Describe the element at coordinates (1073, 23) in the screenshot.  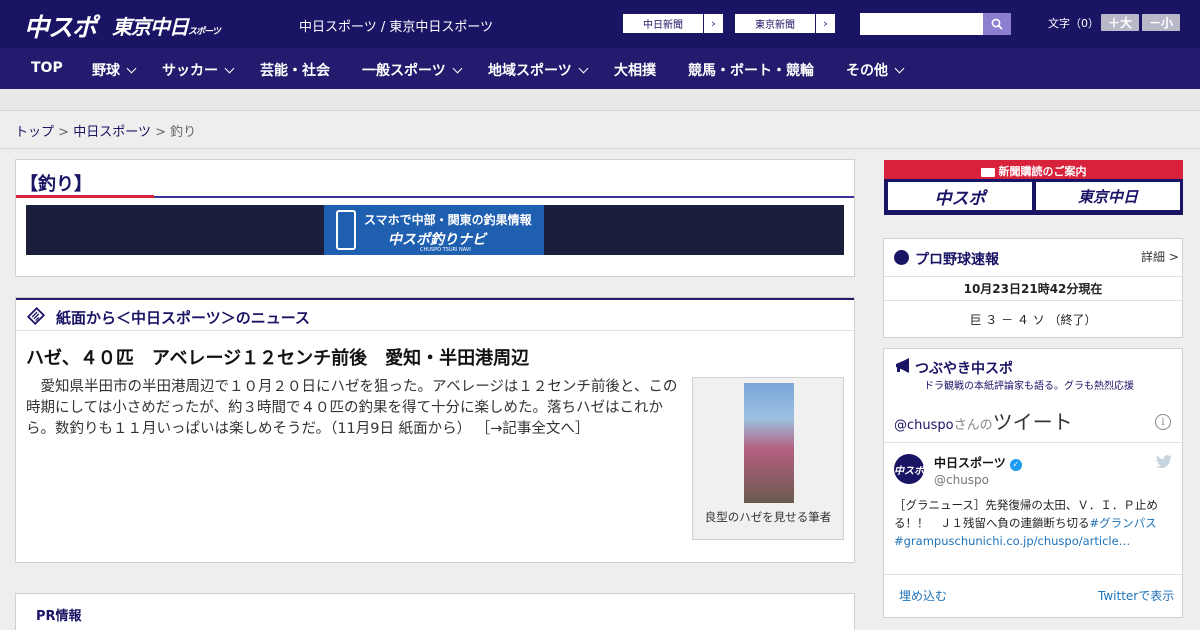
I see `font-size-label: 文字（0）` at that location.